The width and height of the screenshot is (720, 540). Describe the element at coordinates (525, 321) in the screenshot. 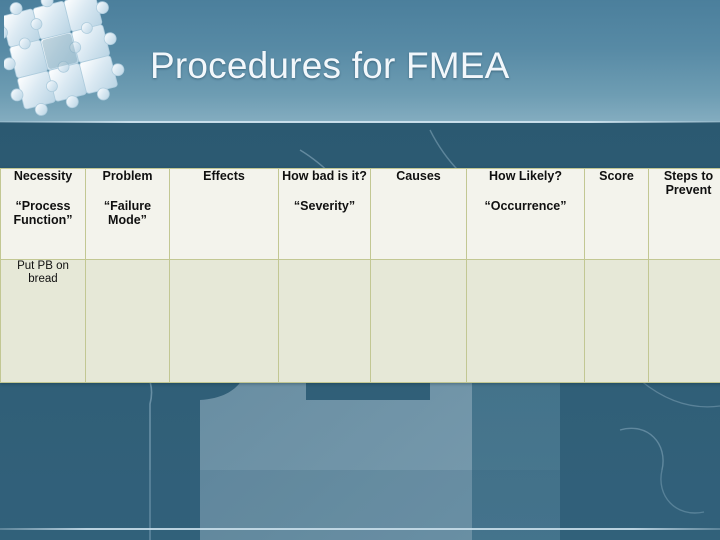

I see `table-cell-how-likely` at that location.